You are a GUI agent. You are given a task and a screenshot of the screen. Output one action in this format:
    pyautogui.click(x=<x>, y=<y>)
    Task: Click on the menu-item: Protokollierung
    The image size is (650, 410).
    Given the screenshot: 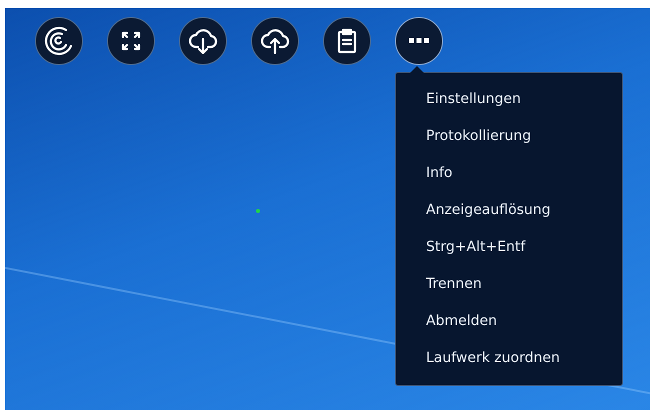 What is the action you would take?
    pyautogui.click(x=509, y=136)
    